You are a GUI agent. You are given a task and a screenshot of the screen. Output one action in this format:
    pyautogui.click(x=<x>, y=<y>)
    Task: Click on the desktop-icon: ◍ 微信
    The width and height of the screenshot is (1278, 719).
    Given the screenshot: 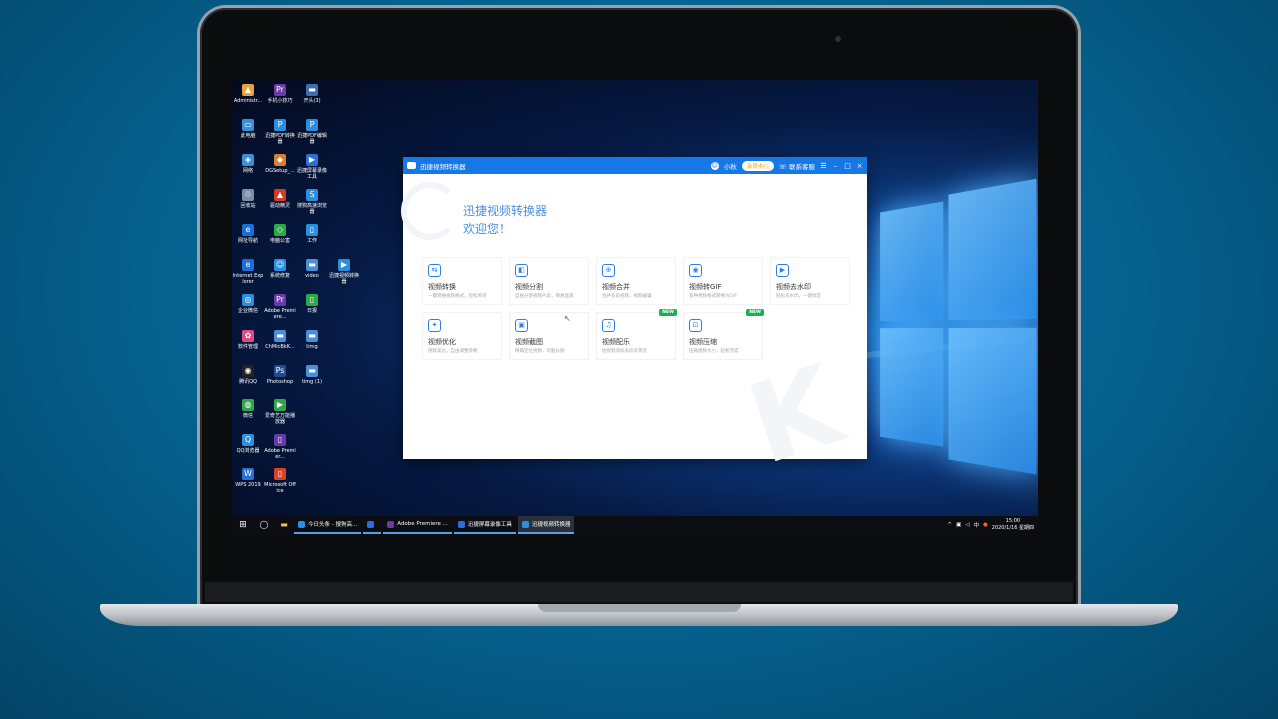 What is the action you would take?
    pyautogui.click(x=248, y=409)
    